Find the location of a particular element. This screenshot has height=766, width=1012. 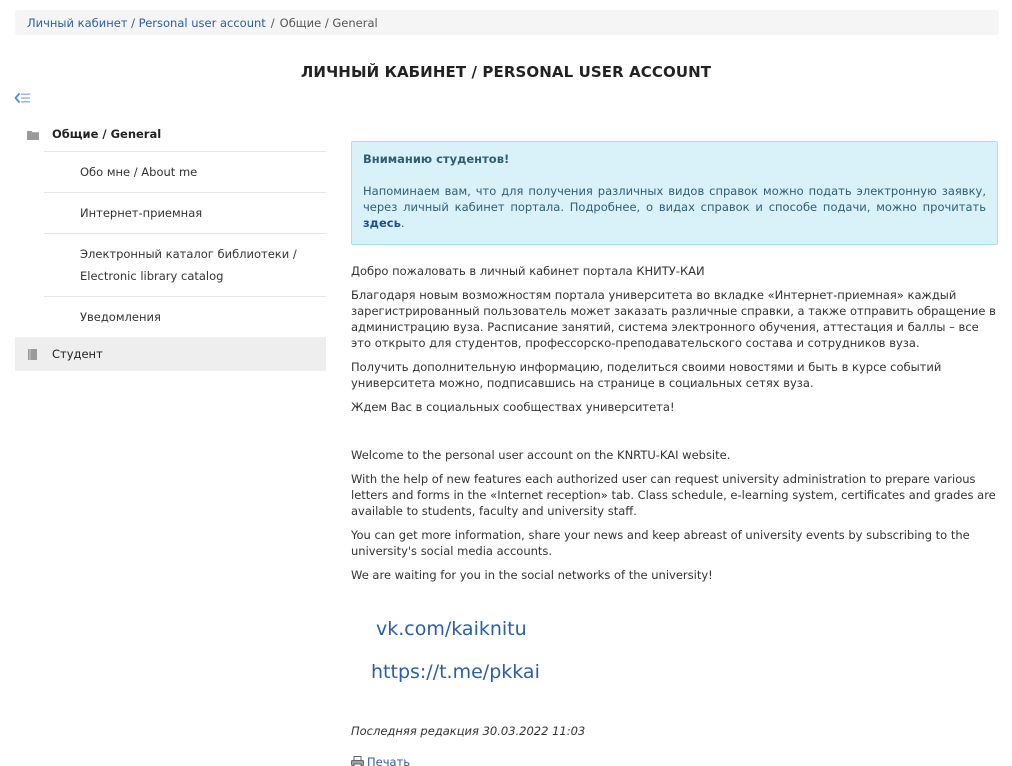

sidebar-group-label: Студент is located at coordinates (77, 354).